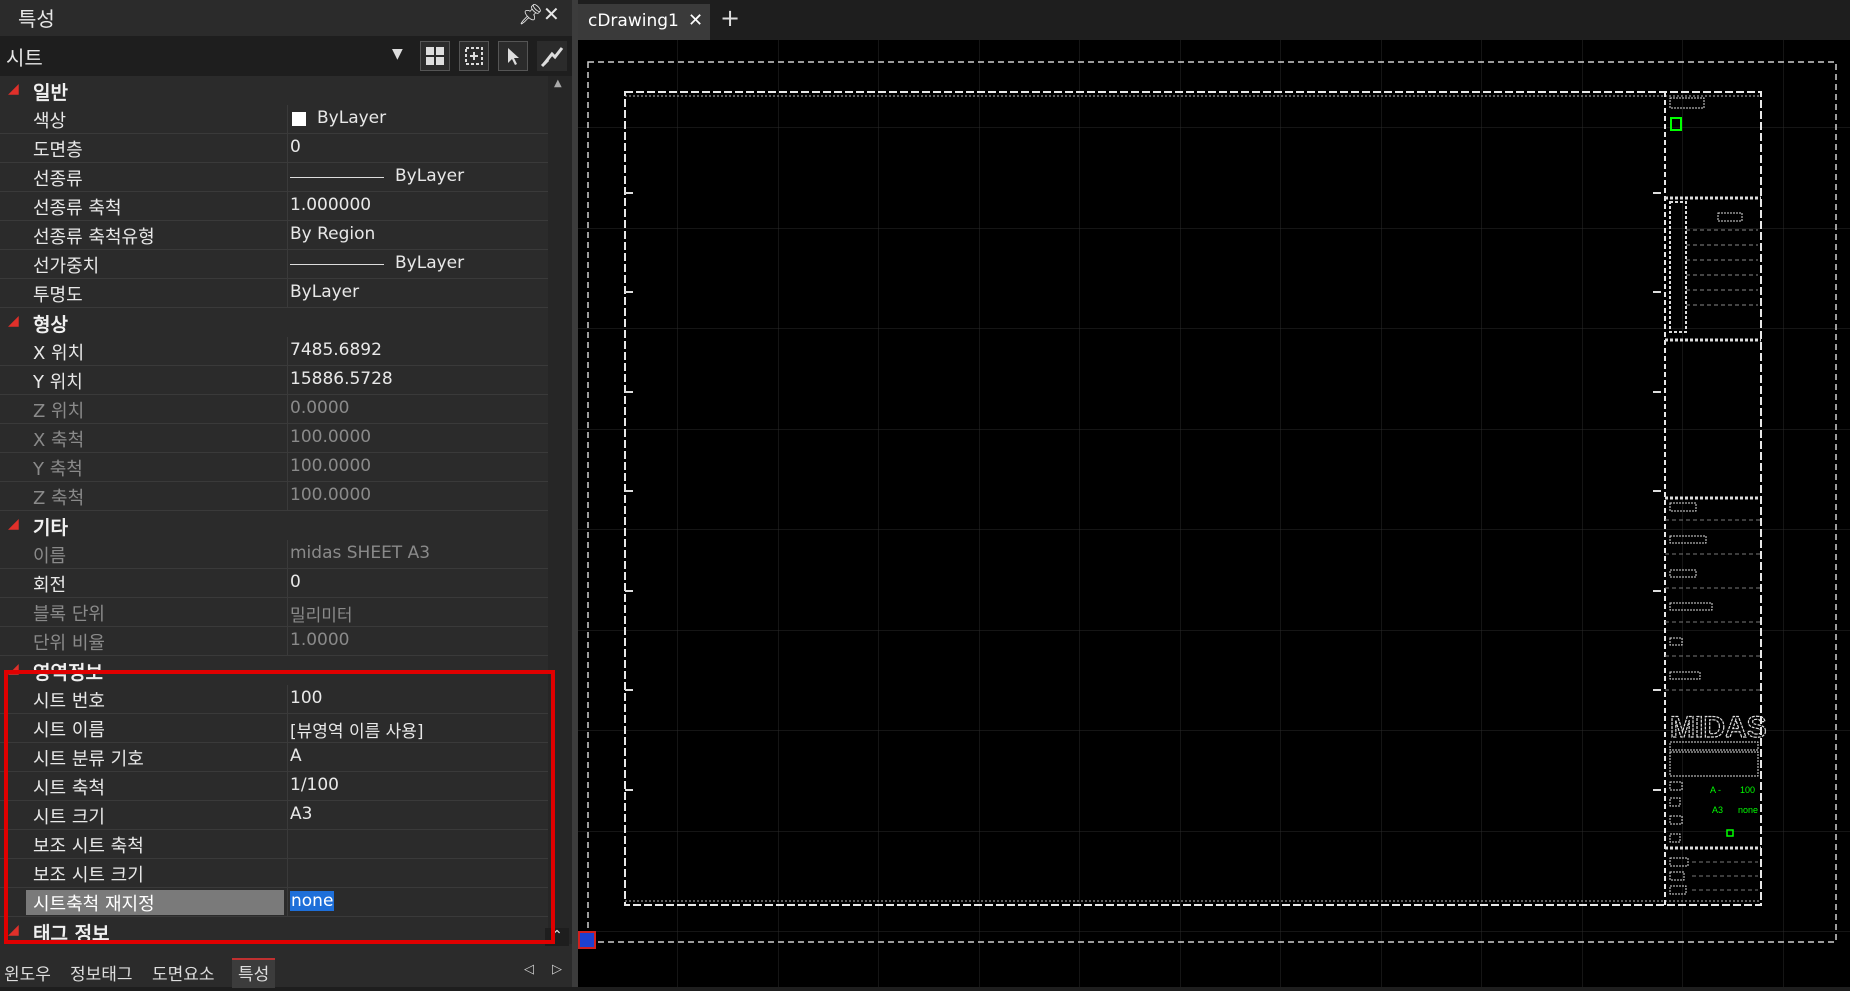  What do you see at coordinates (551, 14) in the screenshot?
I see `close-icon: ✕` at bounding box center [551, 14].